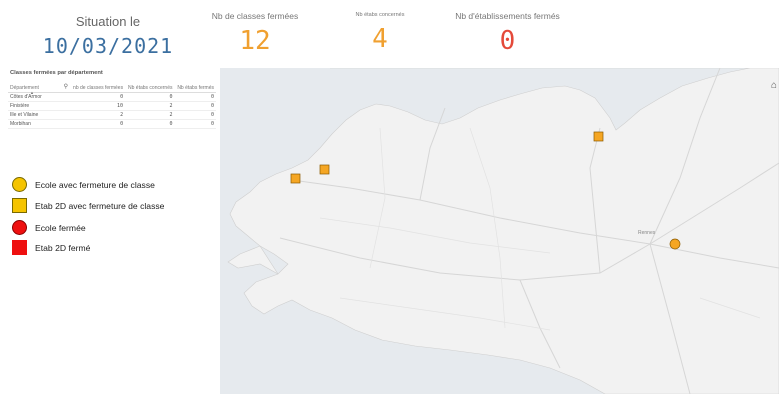 This screenshot has height=399, width=779. I want to click on table-row: Finistère 10 2 0, so click(112, 106).